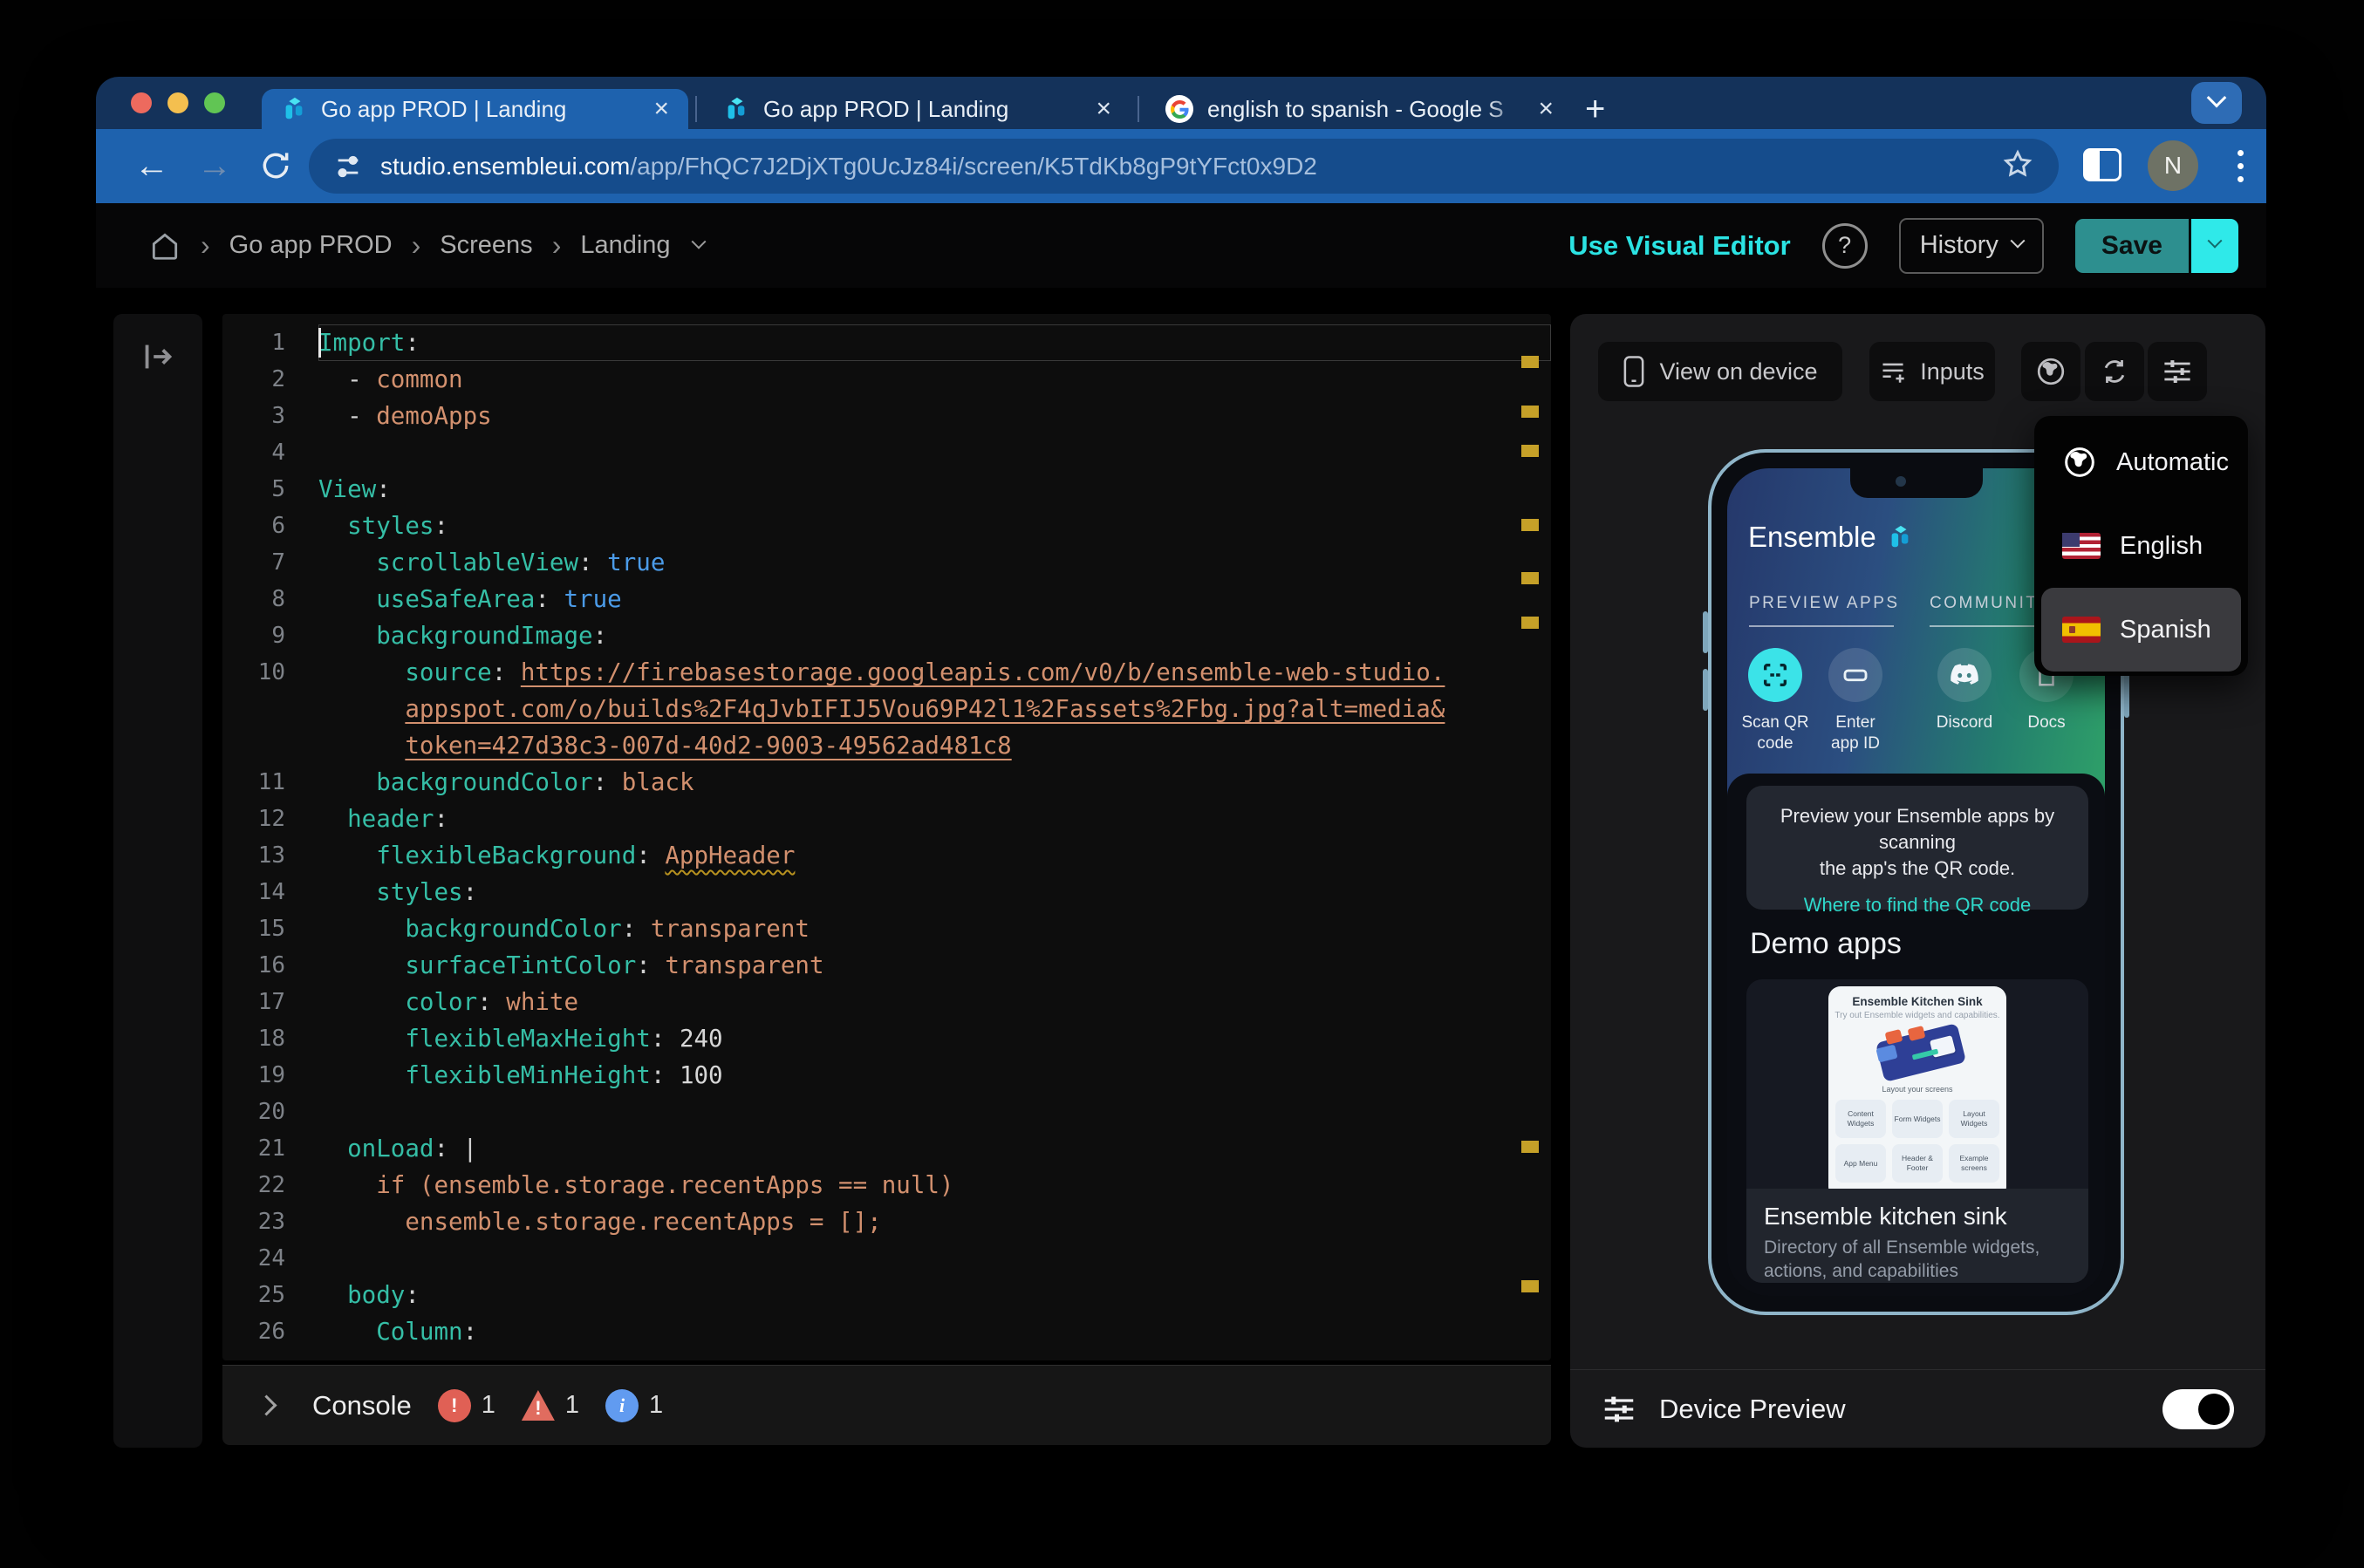  I want to click on breadcrumb-item: Screens, so click(486, 246).